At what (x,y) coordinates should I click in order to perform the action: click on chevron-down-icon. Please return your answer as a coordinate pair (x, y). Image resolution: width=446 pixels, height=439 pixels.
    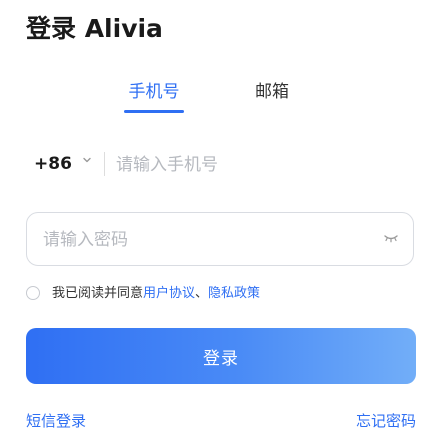
    Looking at the image, I should click on (87, 160).